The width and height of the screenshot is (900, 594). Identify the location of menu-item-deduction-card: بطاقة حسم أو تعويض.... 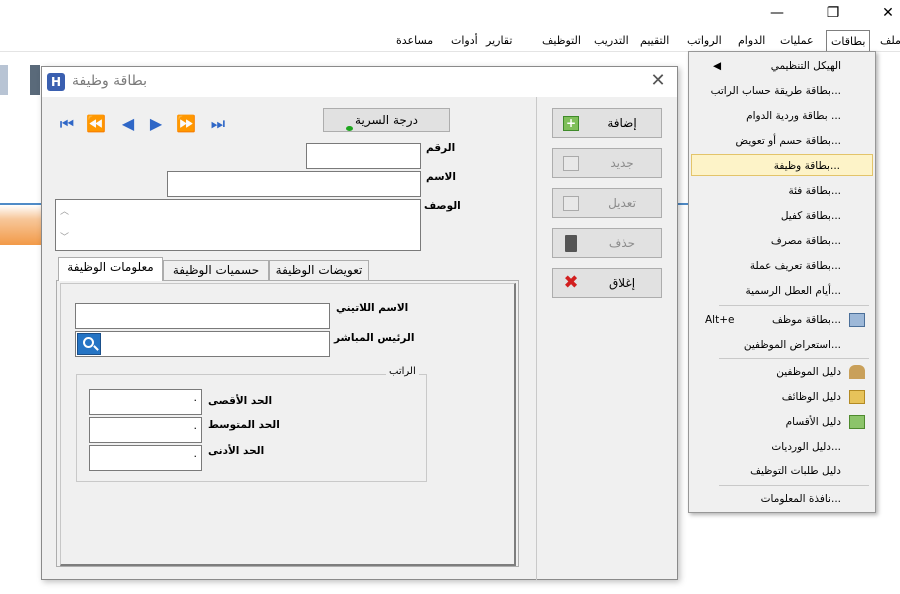
(782, 141).